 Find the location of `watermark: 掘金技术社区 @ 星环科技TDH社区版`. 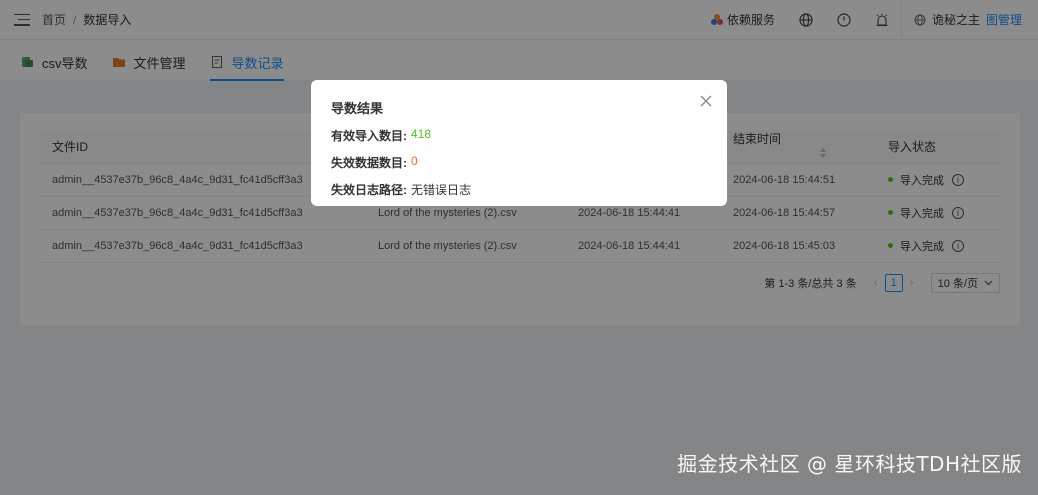

watermark: 掘金技术社区 @ 星环科技TDH社区版 is located at coordinates (849, 464).